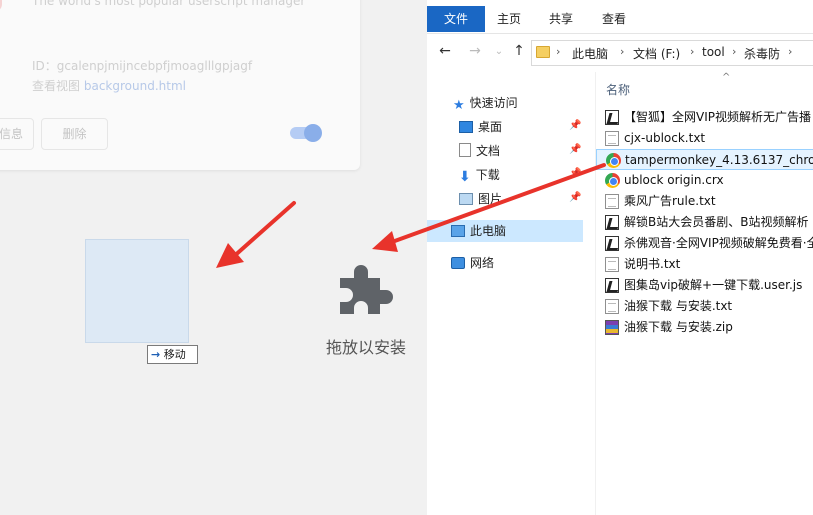  I want to click on extension-id: ID：gcalenpjmijncebpfjmoaglllgpjagf, so click(142, 66).